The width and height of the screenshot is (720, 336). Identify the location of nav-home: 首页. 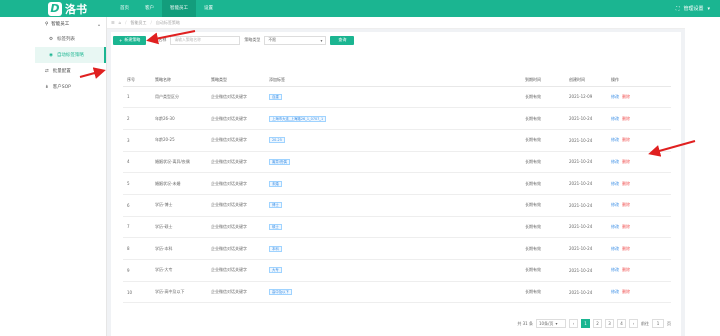
(124, 8).